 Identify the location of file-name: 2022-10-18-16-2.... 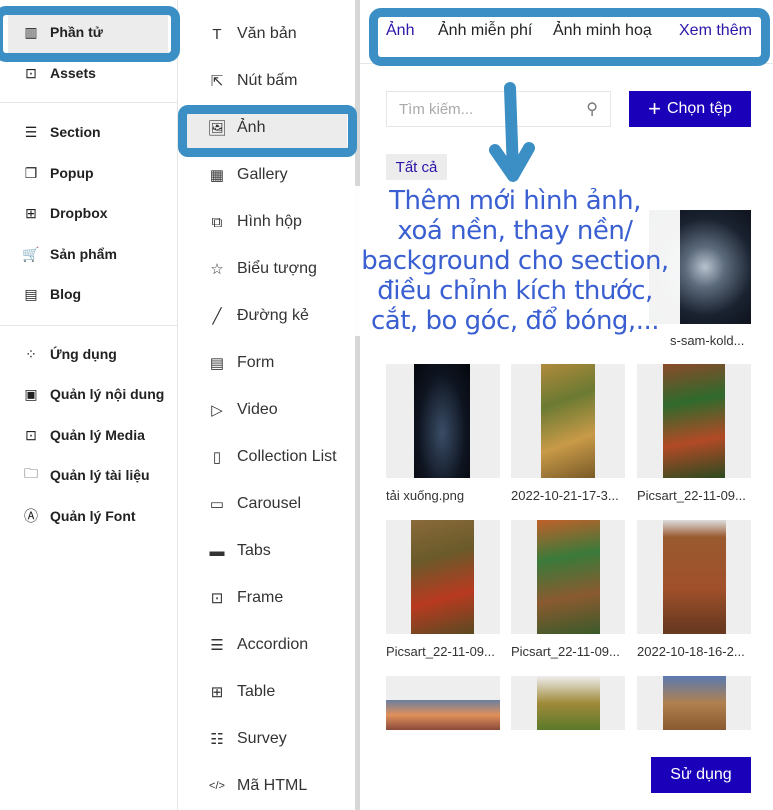
(691, 651).